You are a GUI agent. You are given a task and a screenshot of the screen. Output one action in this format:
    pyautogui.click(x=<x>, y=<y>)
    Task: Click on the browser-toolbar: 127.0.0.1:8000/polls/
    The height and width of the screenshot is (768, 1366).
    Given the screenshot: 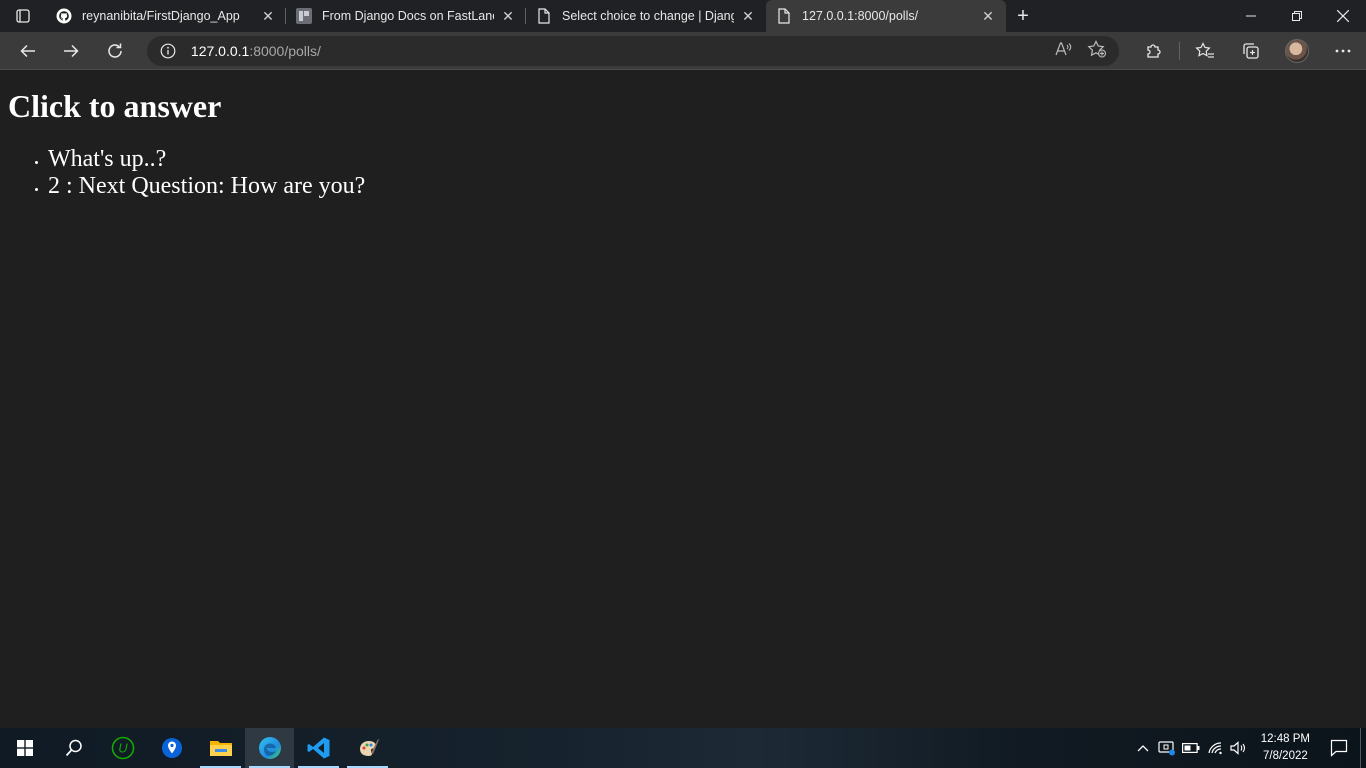 What is the action you would take?
    pyautogui.click(x=683, y=51)
    